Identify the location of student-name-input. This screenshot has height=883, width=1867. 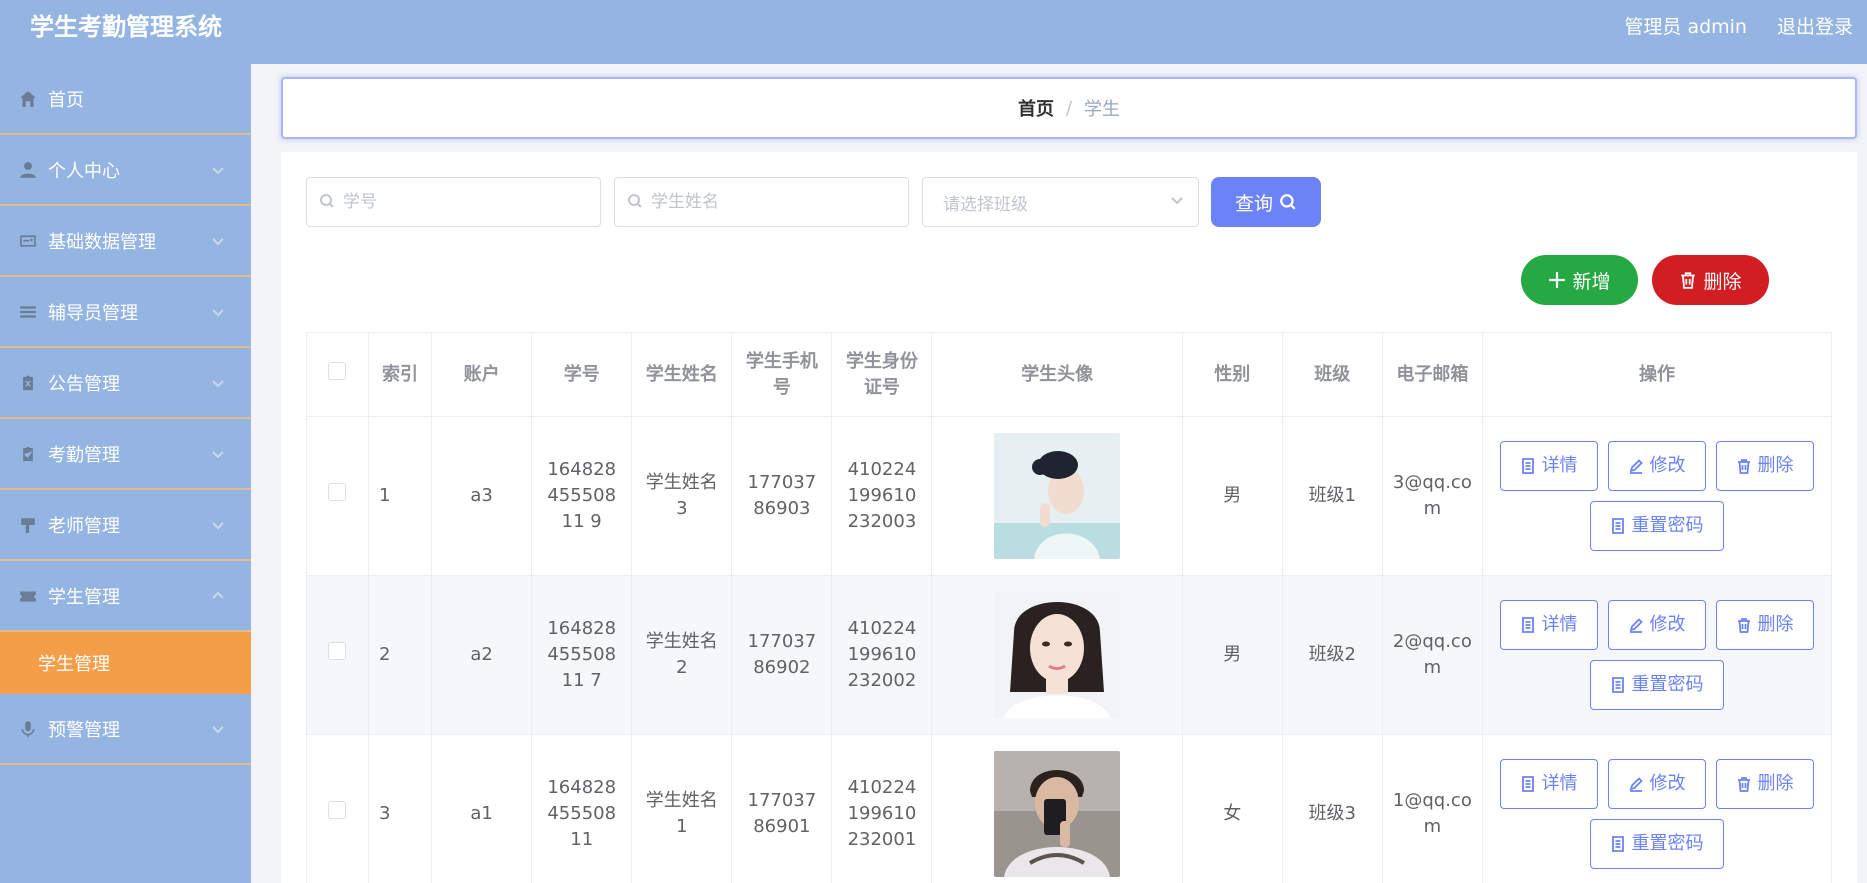
(751, 202).